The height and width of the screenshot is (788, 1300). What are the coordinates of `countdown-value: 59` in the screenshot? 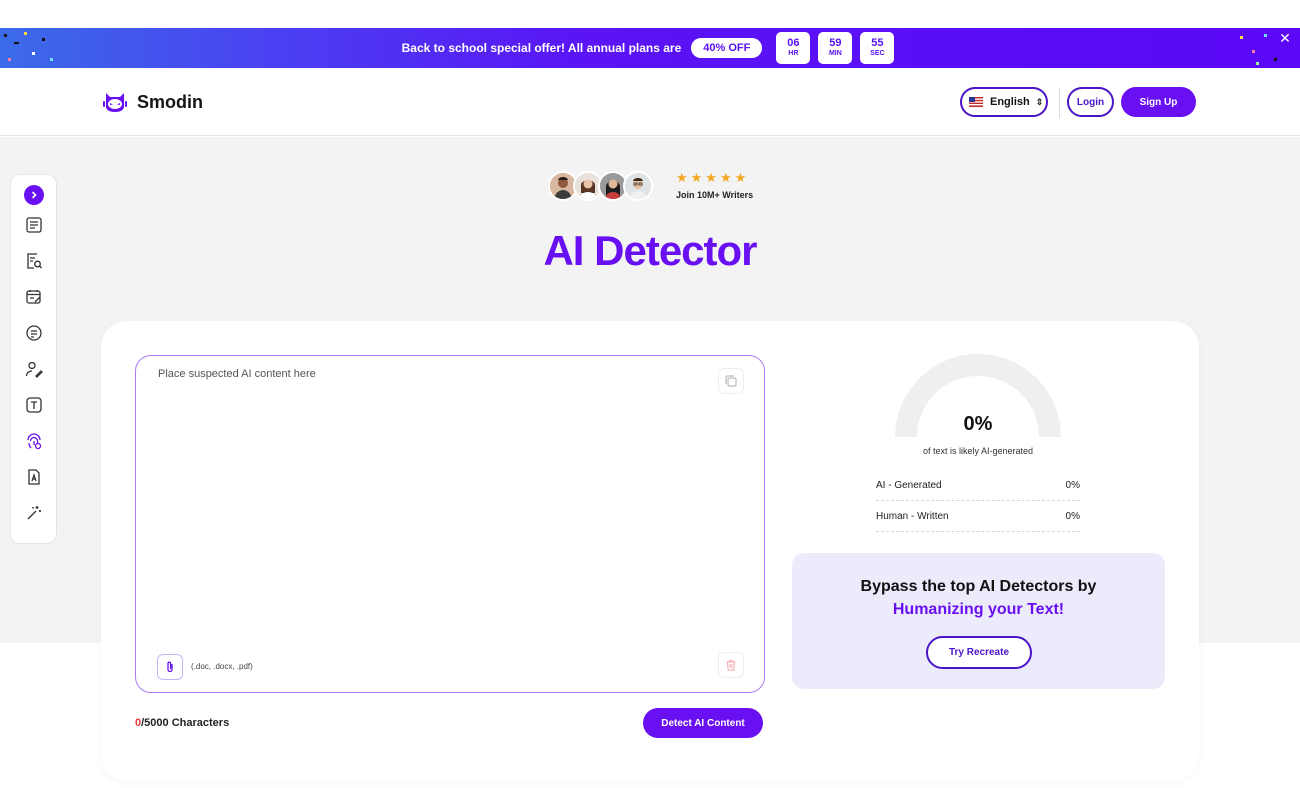 It's located at (835, 43).